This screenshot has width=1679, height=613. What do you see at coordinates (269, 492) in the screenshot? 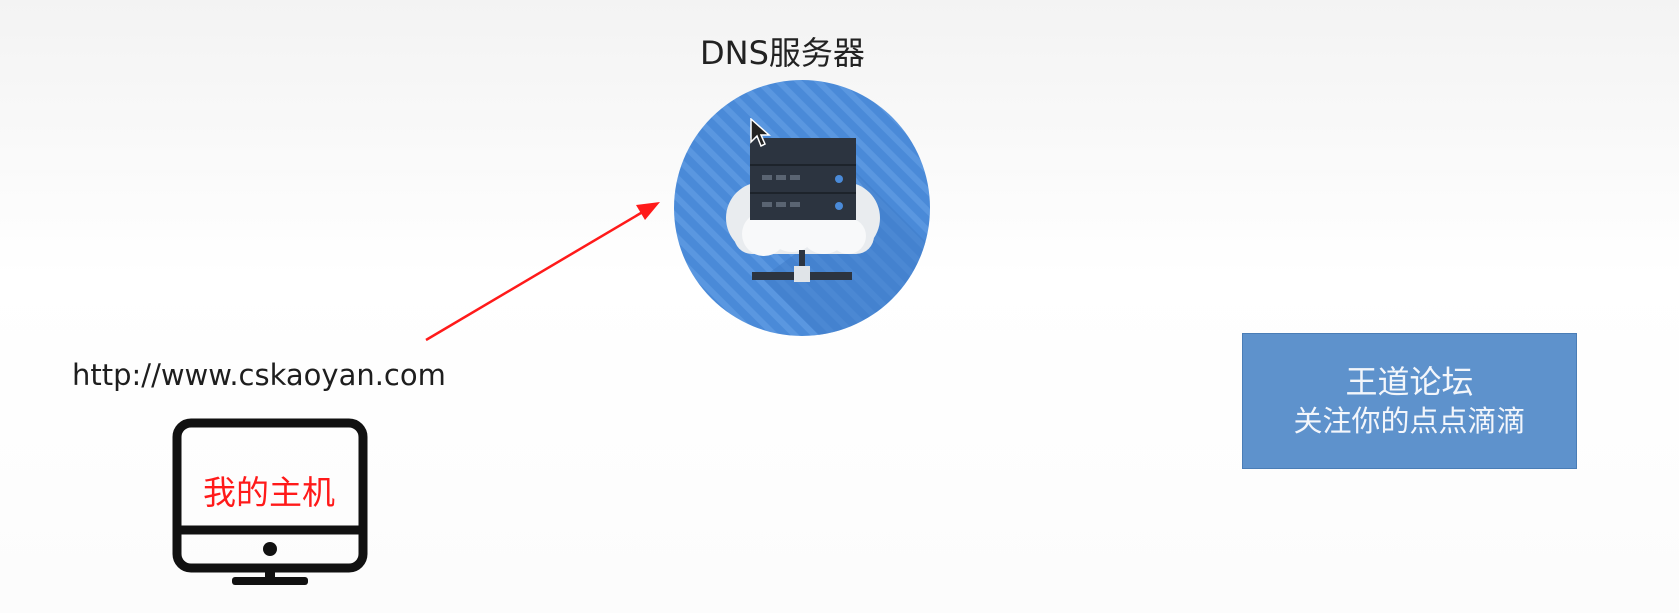
I see `host-label: 我的主机` at bounding box center [269, 492].